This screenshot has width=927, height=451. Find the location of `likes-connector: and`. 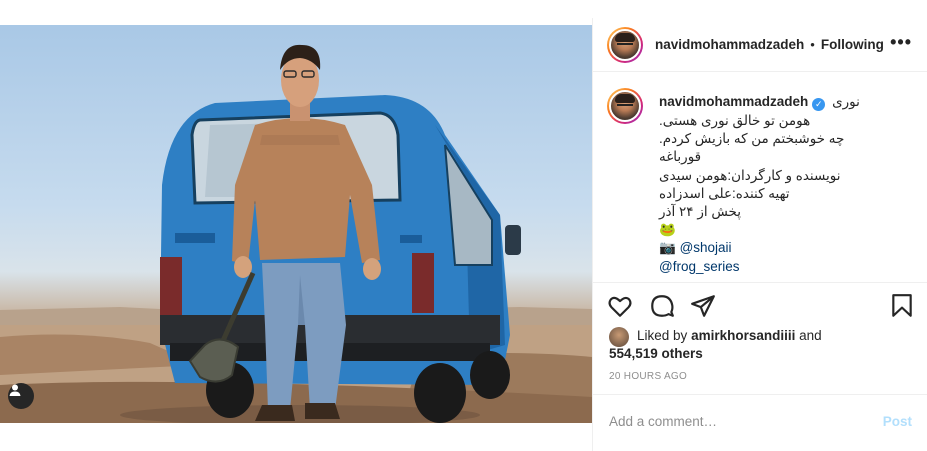

likes-connector: and is located at coordinates (810, 335).